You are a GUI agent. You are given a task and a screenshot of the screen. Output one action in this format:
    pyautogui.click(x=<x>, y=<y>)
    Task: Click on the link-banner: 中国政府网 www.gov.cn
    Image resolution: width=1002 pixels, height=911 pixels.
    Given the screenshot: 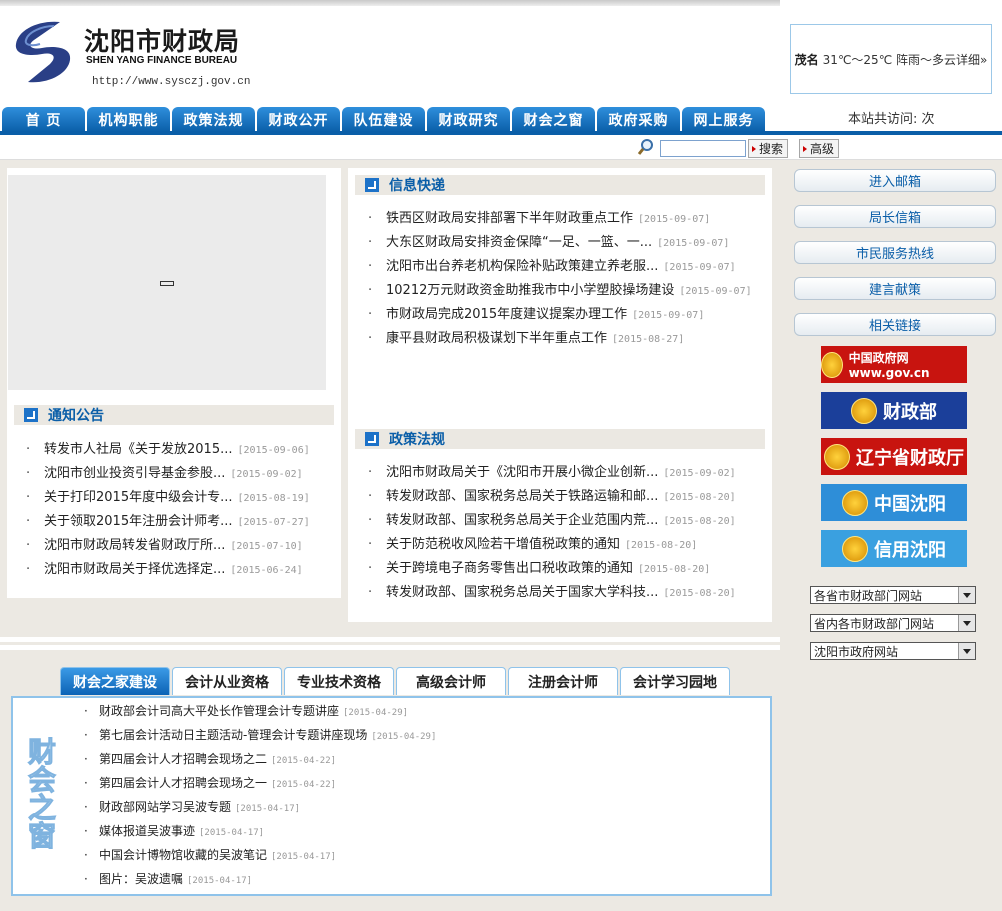 What is the action you would take?
    pyautogui.click(x=894, y=364)
    